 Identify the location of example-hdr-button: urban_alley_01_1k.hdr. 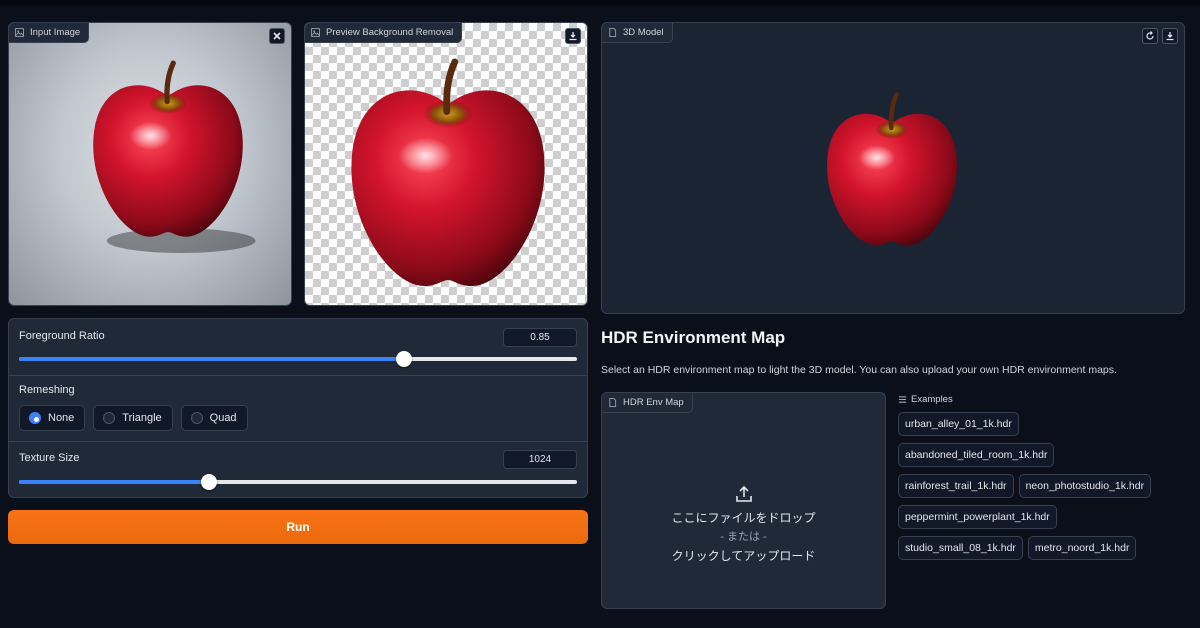
(958, 424).